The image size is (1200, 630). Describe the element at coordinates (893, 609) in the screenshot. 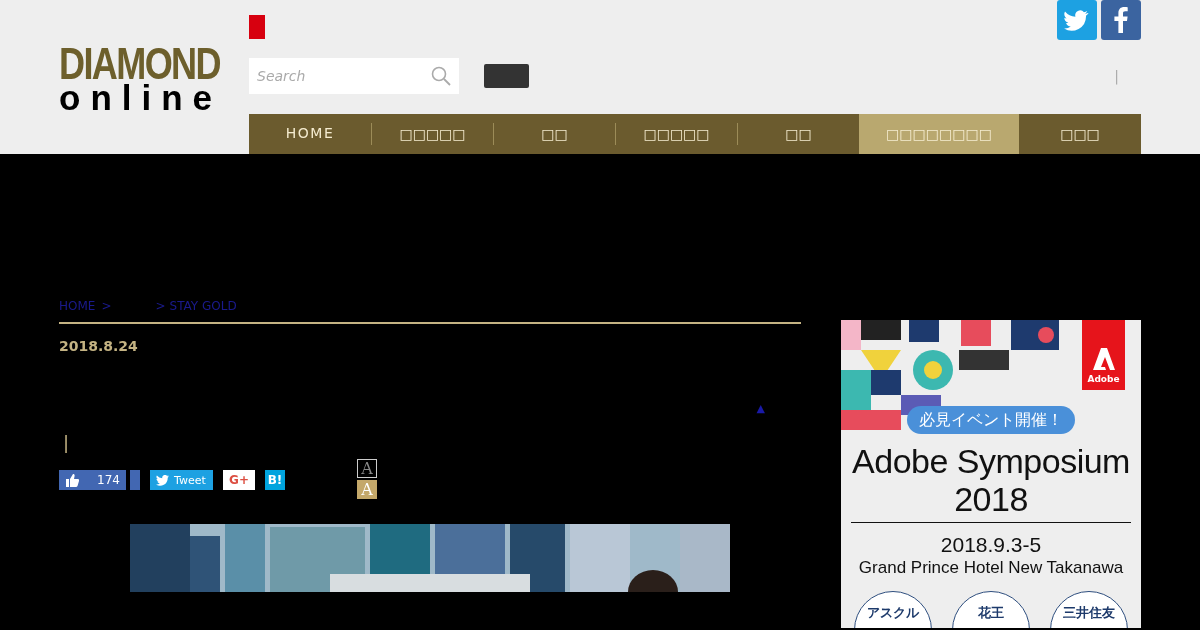

I see `sponsor-badge: アスクル` at that location.